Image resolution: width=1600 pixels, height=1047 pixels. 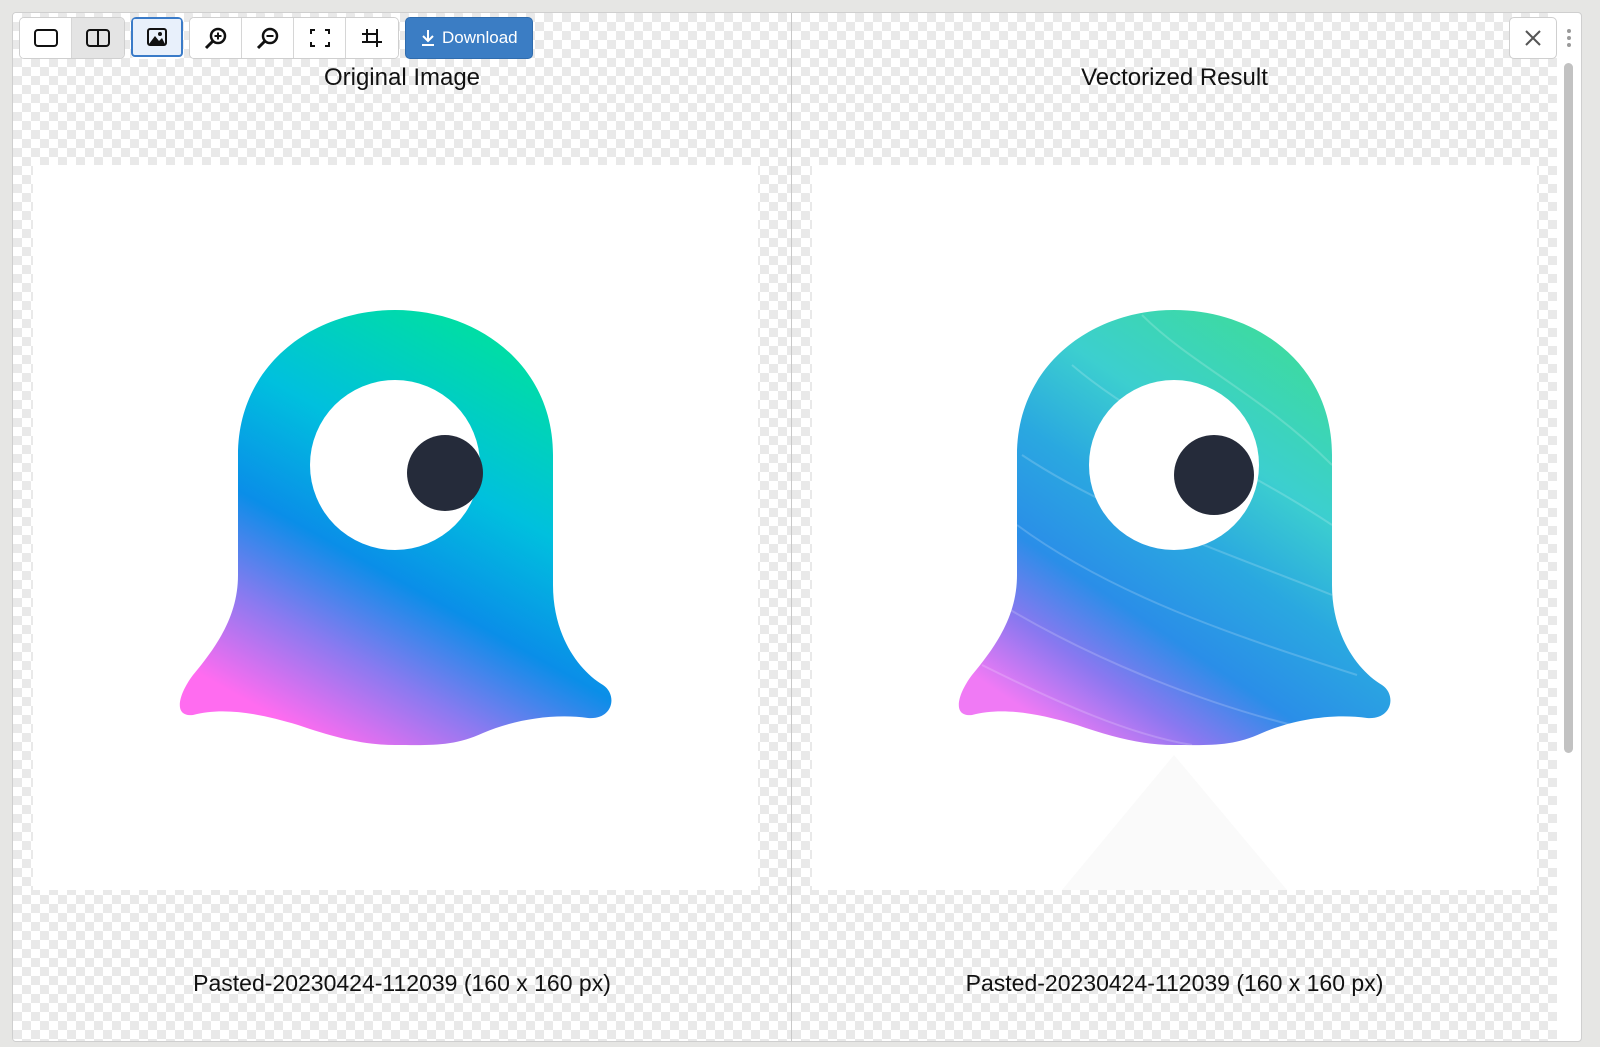 I want to click on close-icon, so click(x=1533, y=38).